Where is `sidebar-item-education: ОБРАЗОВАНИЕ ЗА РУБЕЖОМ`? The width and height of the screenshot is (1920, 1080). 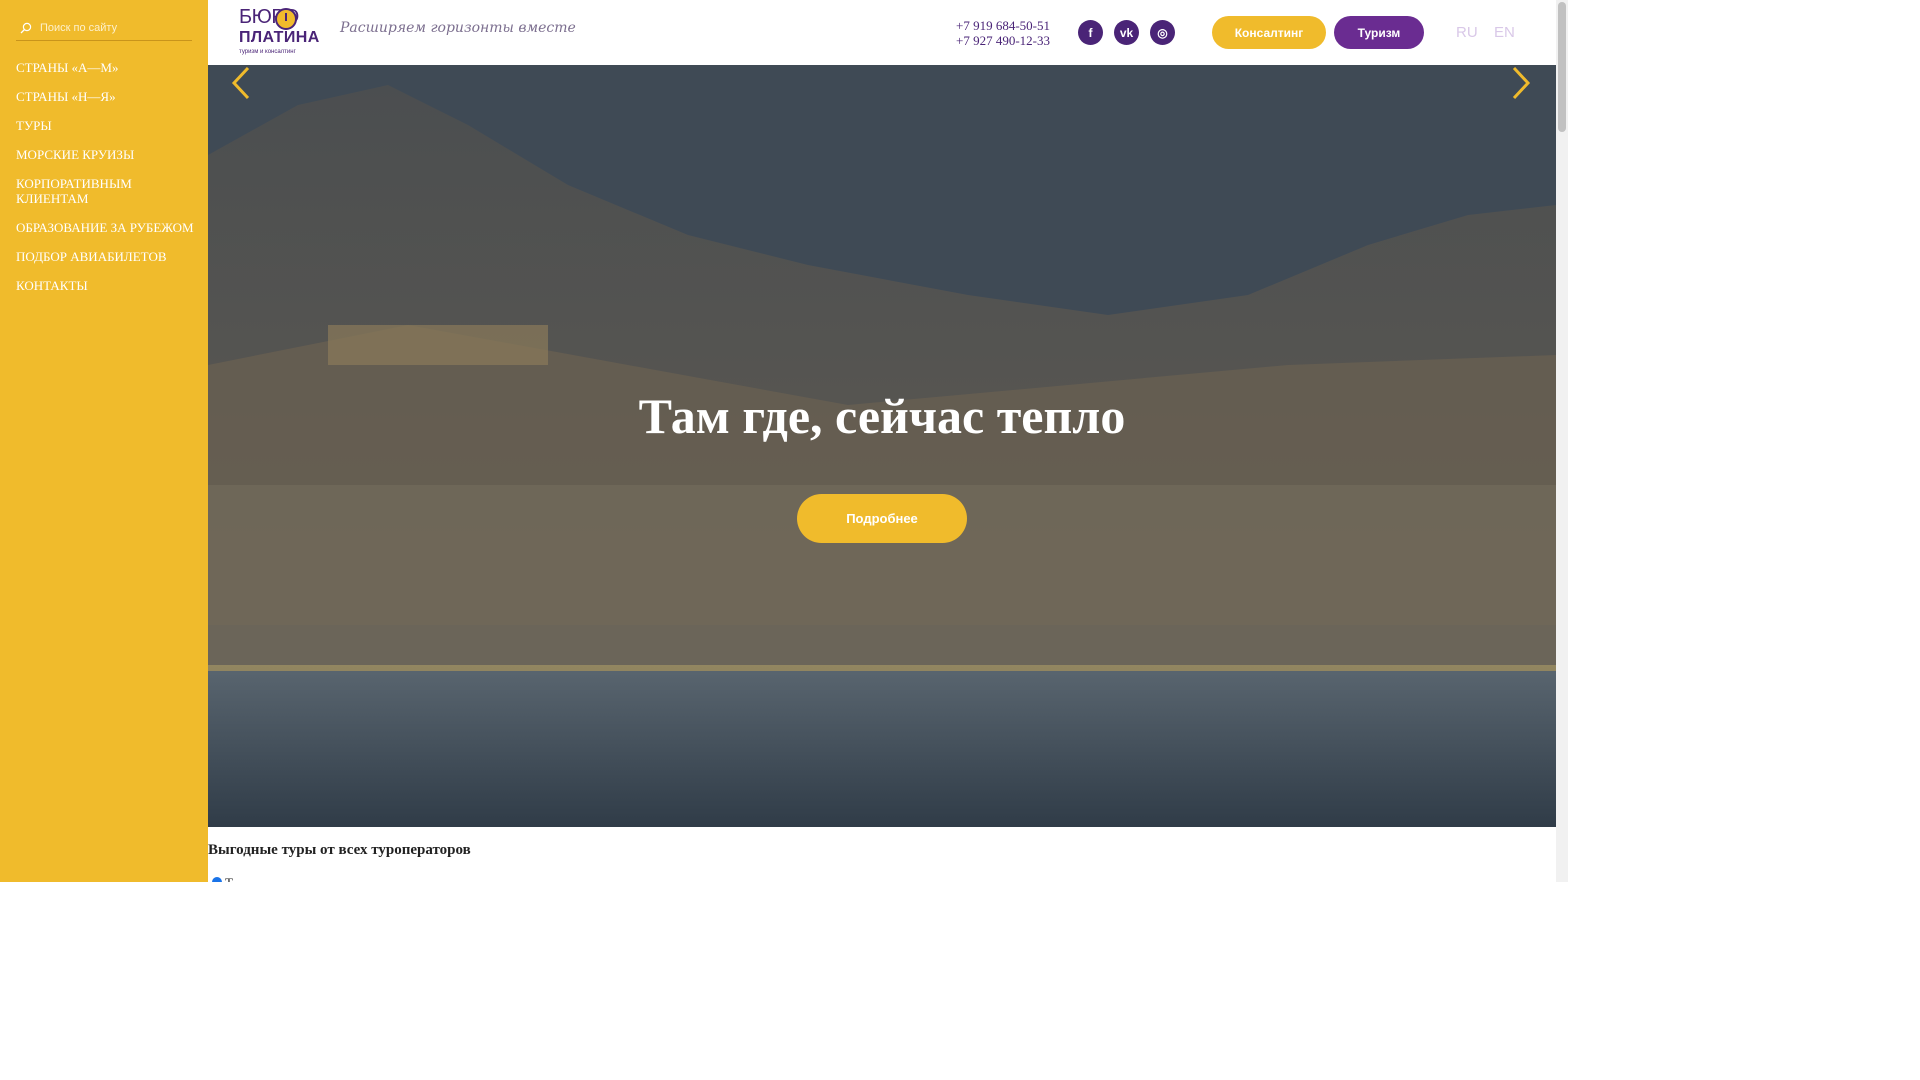
sidebar-item-education: ОБРАЗОВАНИЕ ЗА РУБЕЖОМ is located at coordinates (106, 227).